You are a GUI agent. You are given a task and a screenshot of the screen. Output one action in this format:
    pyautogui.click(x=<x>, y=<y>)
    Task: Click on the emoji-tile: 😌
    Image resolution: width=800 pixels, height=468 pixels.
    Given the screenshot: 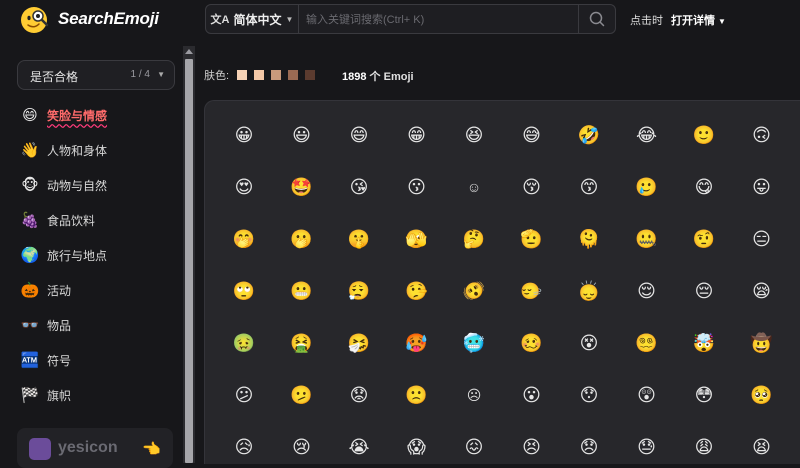 What is the action you would take?
    pyautogui.click(x=647, y=291)
    